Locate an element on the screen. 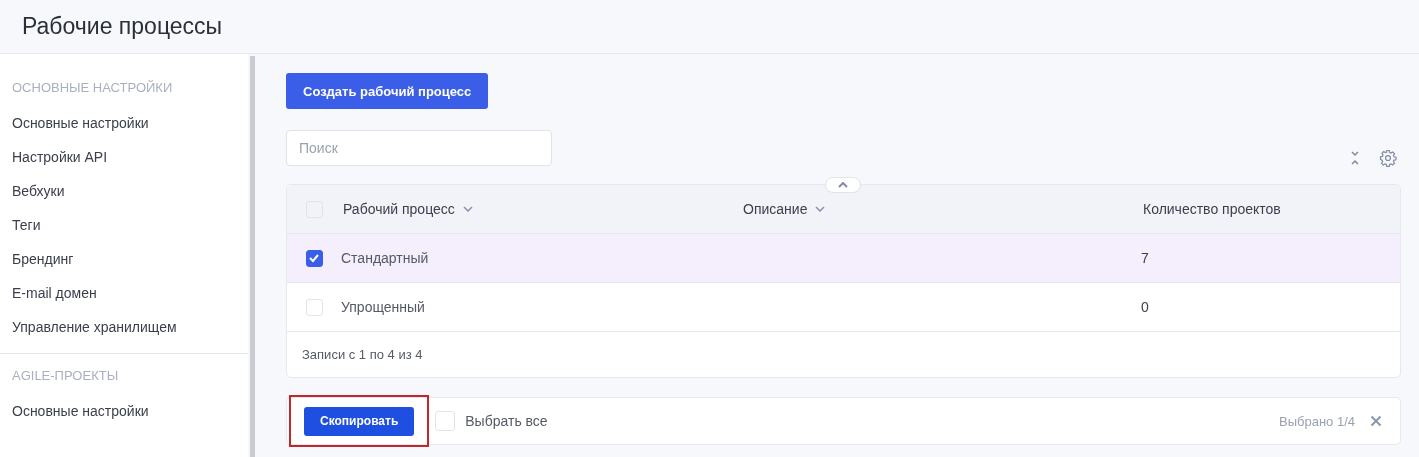 This screenshot has width=1419, height=457. chevron-up-icon is located at coordinates (843, 185).